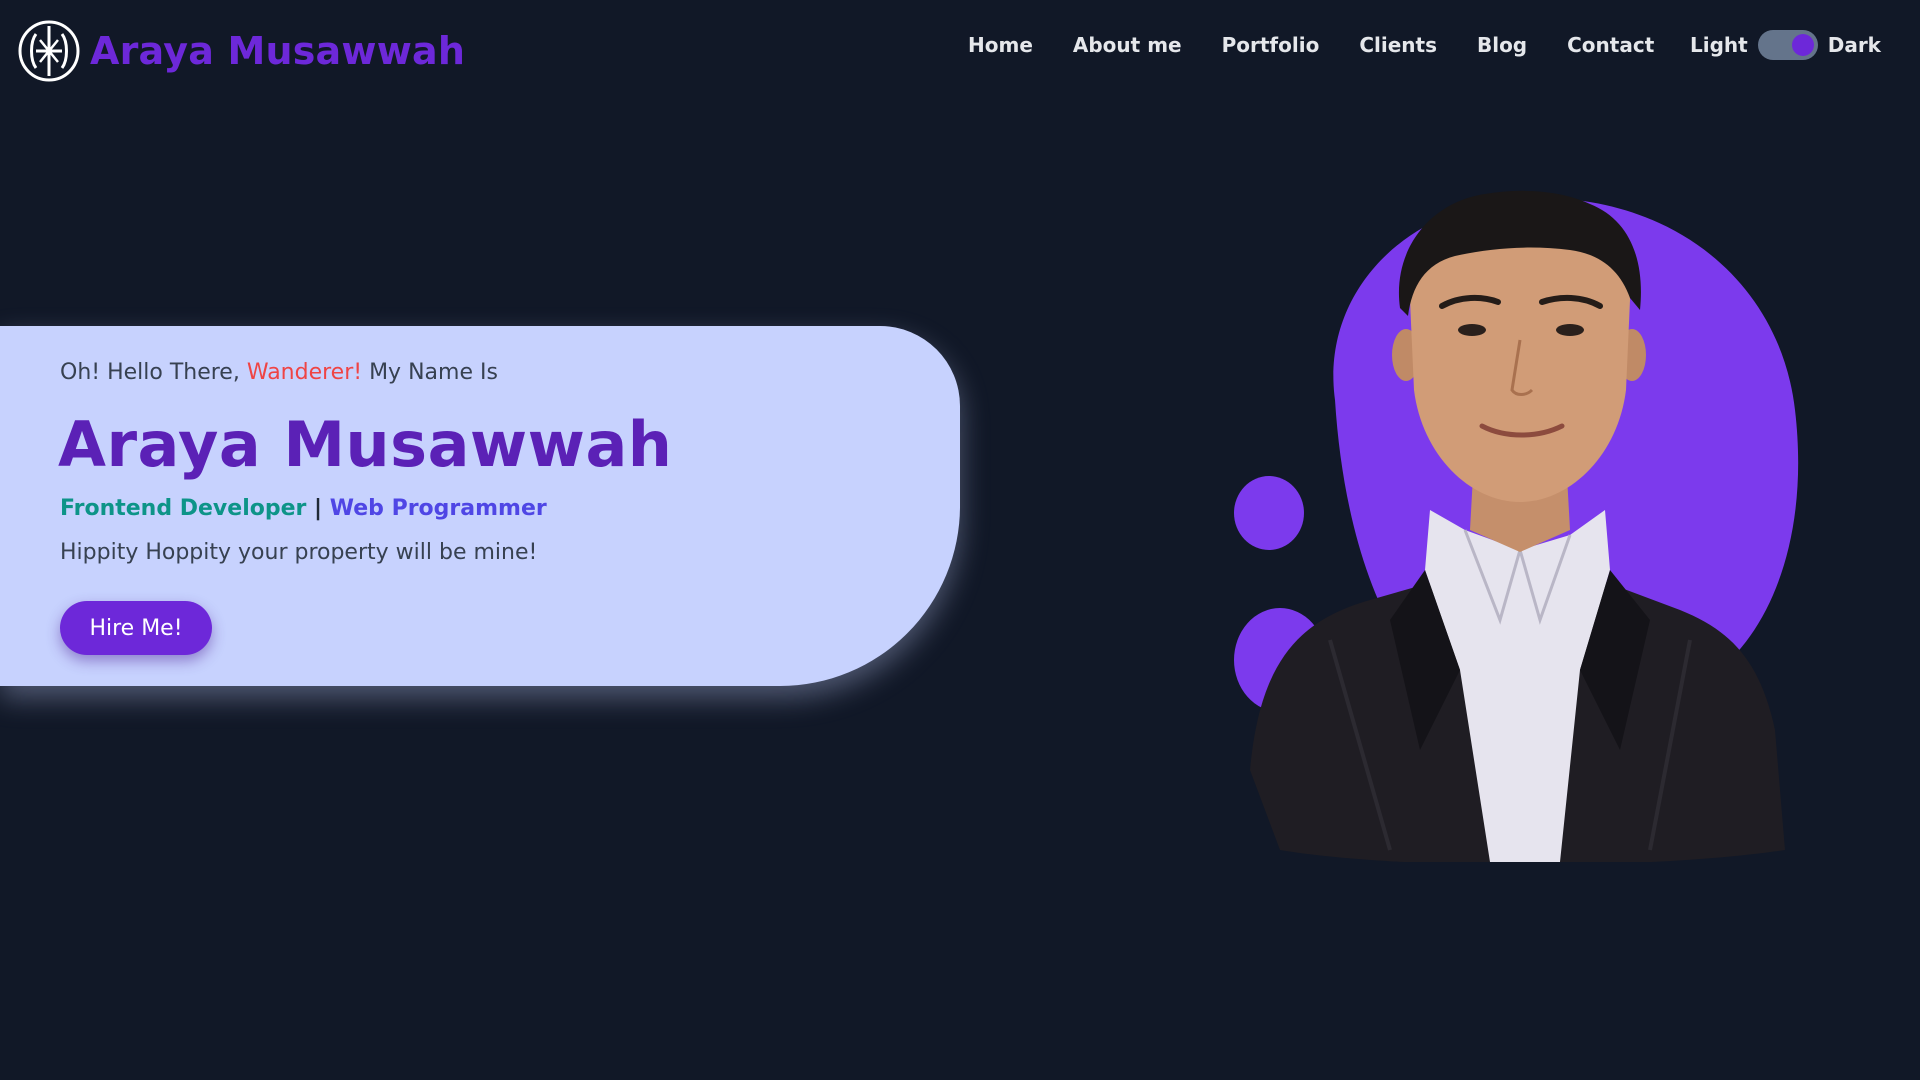 This screenshot has height=1080, width=1920. I want to click on greeting-accent: Wanderer!, so click(304, 372).